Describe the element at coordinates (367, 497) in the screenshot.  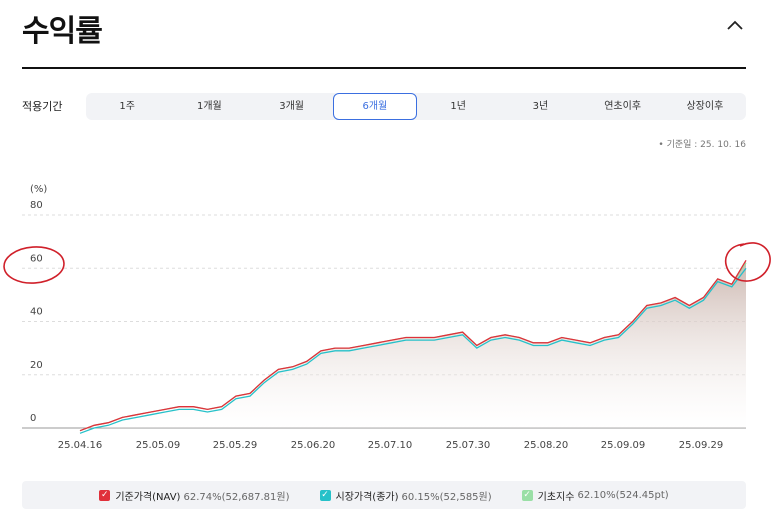
I see `legend-name: 시장가격(종가)` at that location.